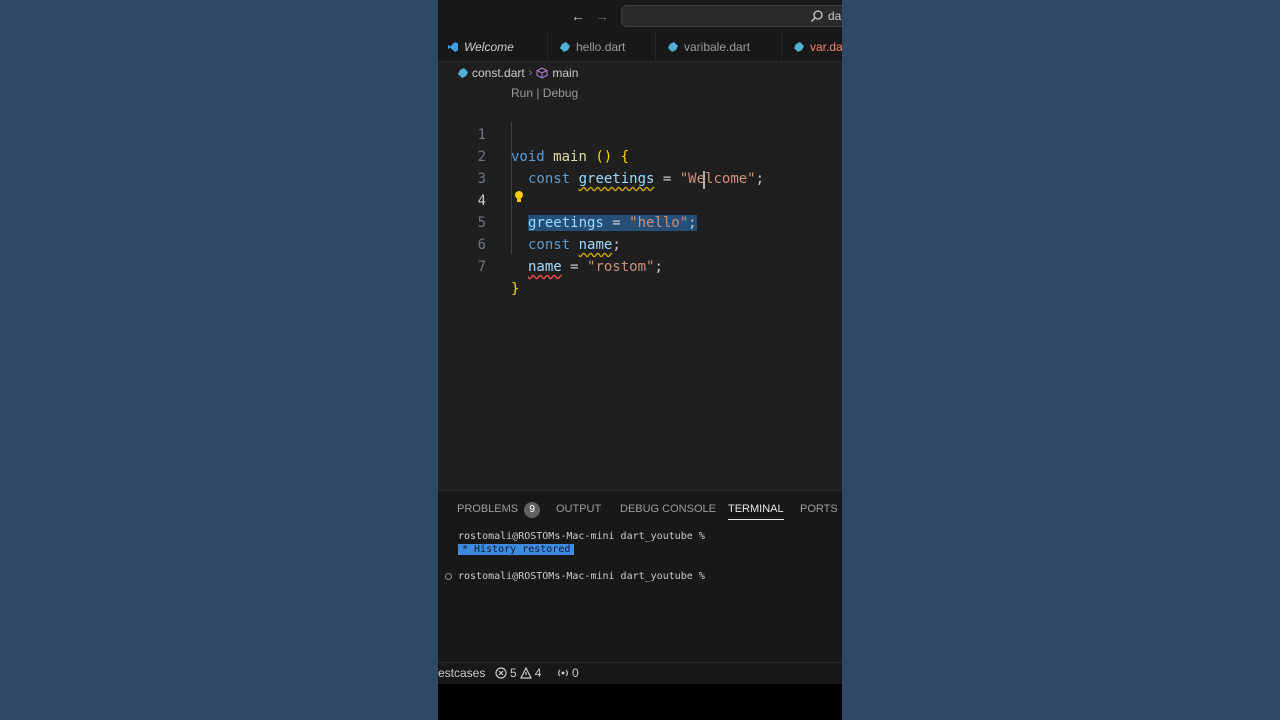 This screenshot has width=1280, height=720. I want to click on code-line: 1 void main () {, so click(640, 133).